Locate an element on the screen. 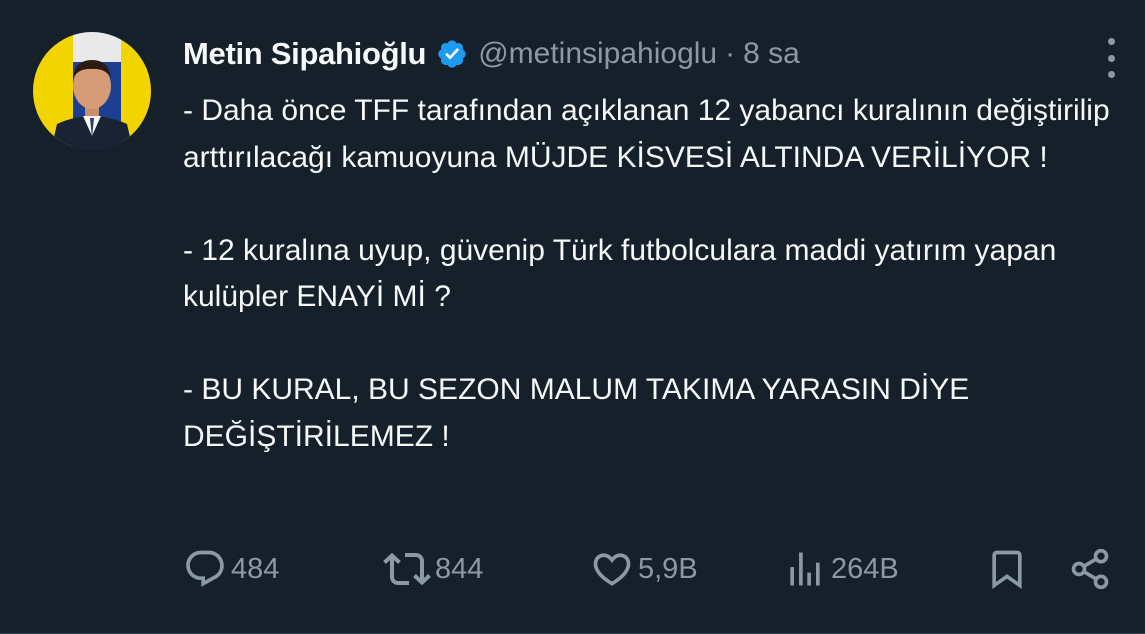 This screenshot has width=1145, height=634. views-button: 264B is located at coordinates (841, 569).